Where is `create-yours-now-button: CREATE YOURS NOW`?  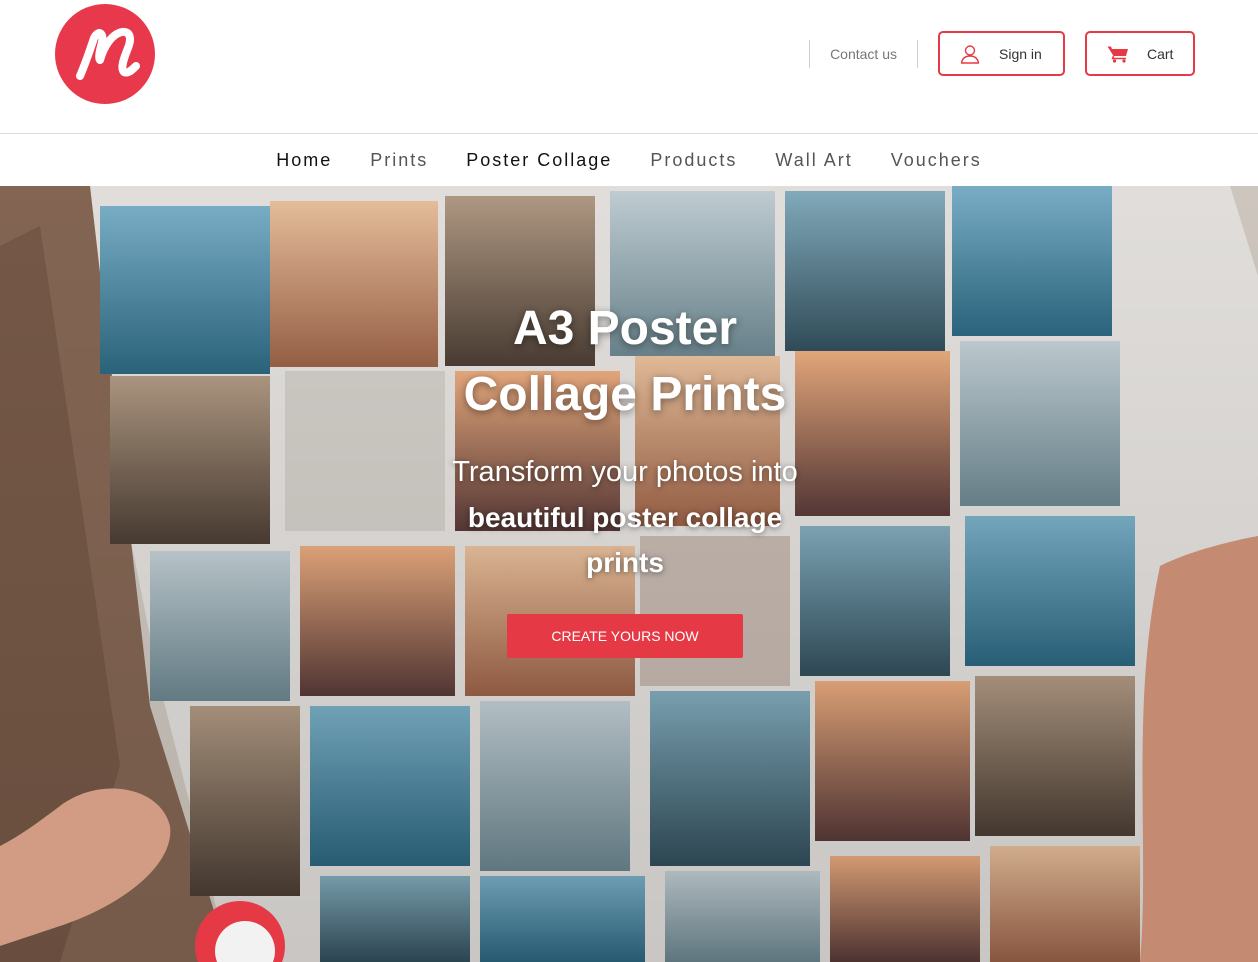 create-yours-now-button: CREATE YOURS NOW is located at coordinates (625, 636).